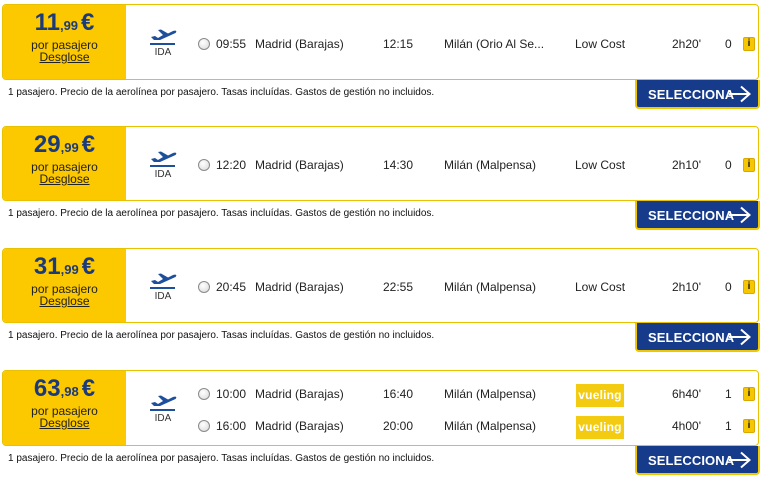  I want to click on departure-time: 20:45, so click(231, 287).